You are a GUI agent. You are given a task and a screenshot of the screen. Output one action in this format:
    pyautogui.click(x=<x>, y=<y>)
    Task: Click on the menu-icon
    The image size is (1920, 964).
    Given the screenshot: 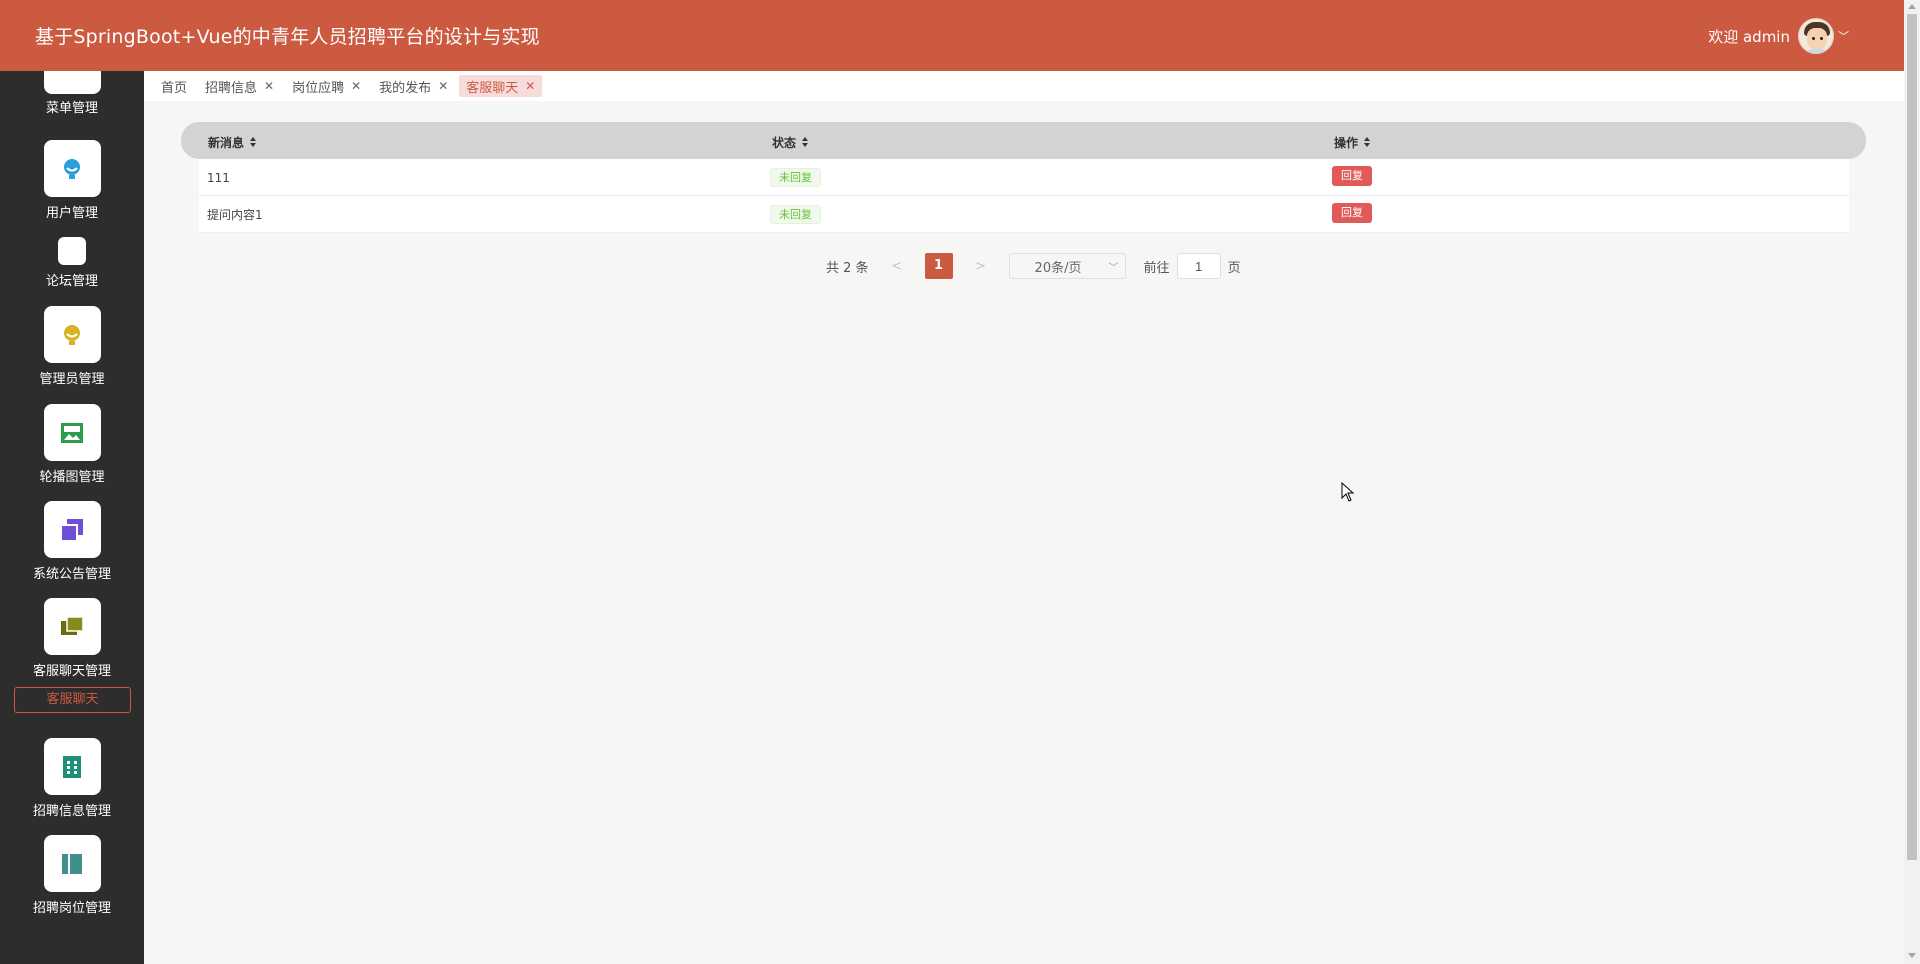 What is the action you would take?
    pyautogui.click(x=72, y=82)
    